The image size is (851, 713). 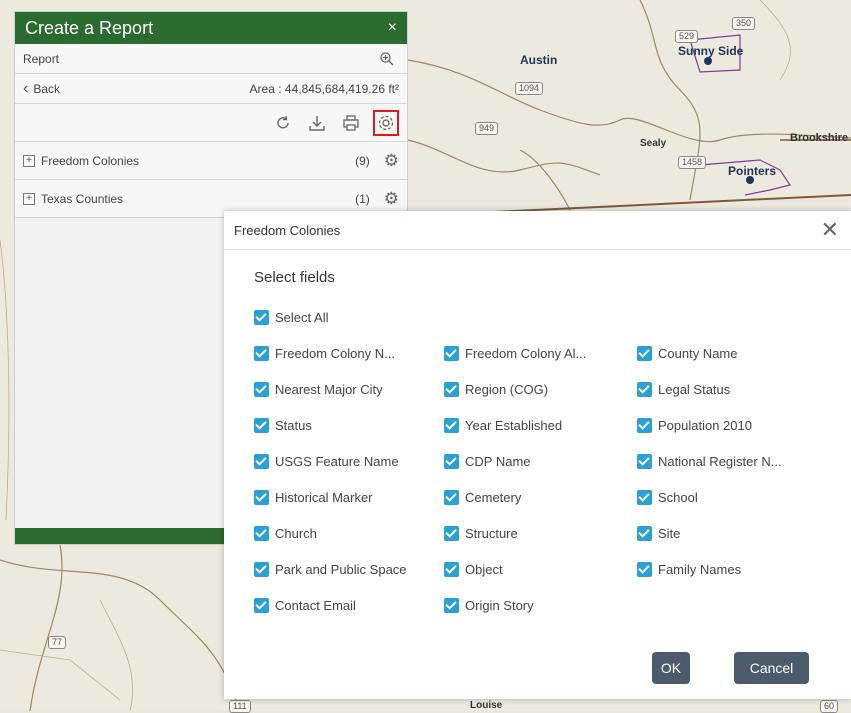 I want to click on field-checkbox: Nearest Major City, so click(x=318, y=389).